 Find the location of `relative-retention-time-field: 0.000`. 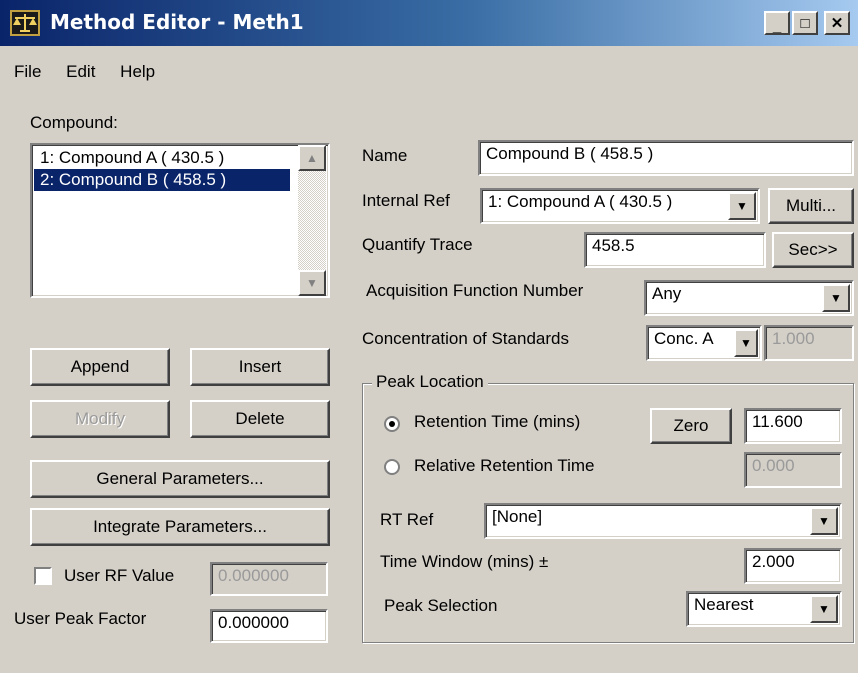

relative-retention-time-field: 0.000 is located at coordinates (793, 470).